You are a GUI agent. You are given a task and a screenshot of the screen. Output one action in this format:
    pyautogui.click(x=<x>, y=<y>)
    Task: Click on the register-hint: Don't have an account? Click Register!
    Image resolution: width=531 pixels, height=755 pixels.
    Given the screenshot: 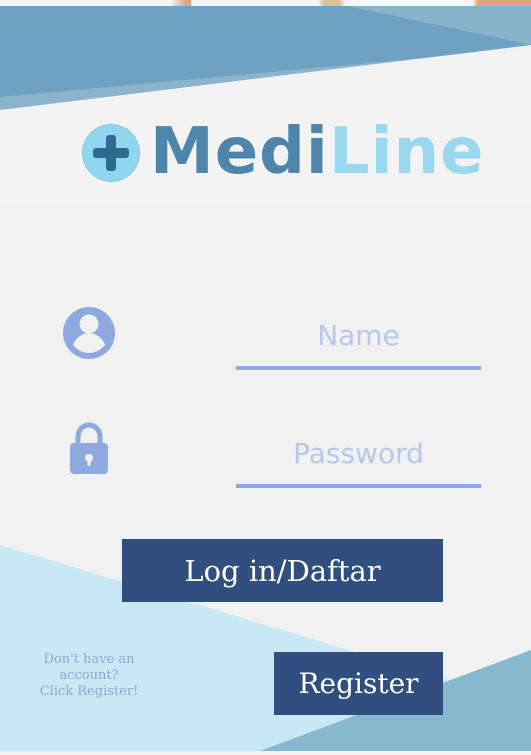 What is the action you would take?
    pyautogui.click(x=89, y=676)
    